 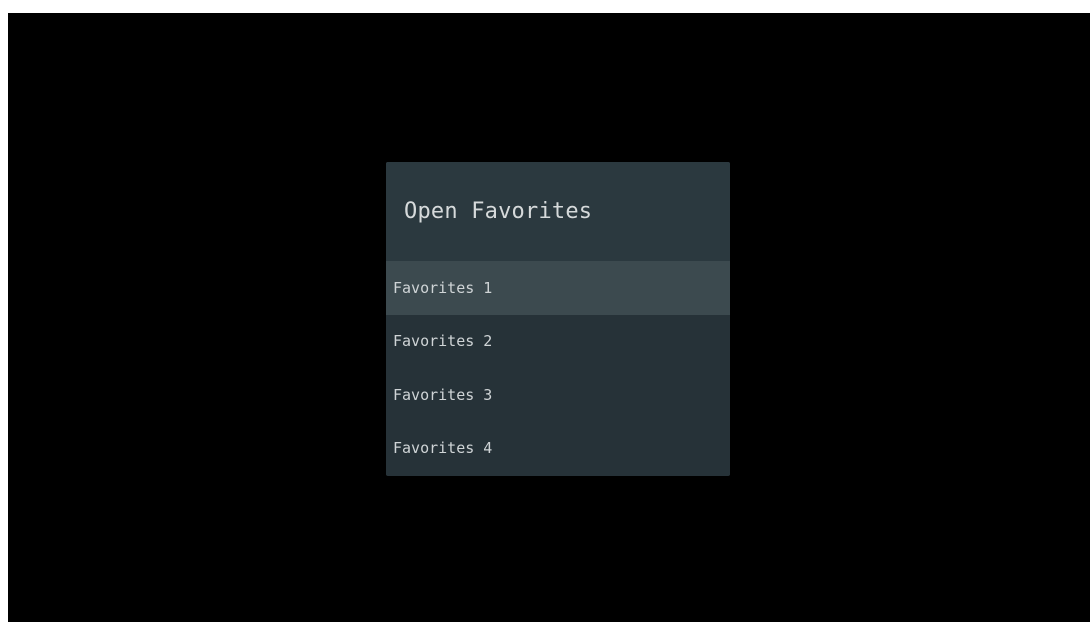 What do you see at coordinates (558, 341) in the screenshot?
I see `list-item-favorites-2: Favorites 2` at bounding box center [558, 341].